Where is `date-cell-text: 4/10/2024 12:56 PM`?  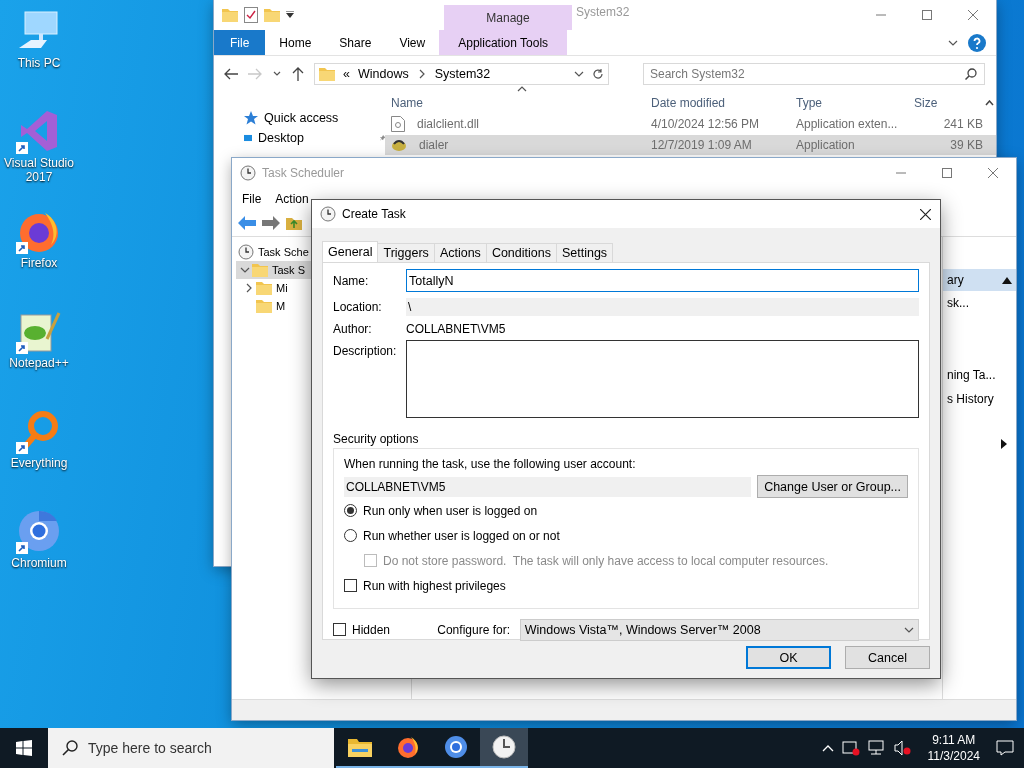 date-cell-text: 4/10/2024 12:56 PM is located at coordinates (705, 124).